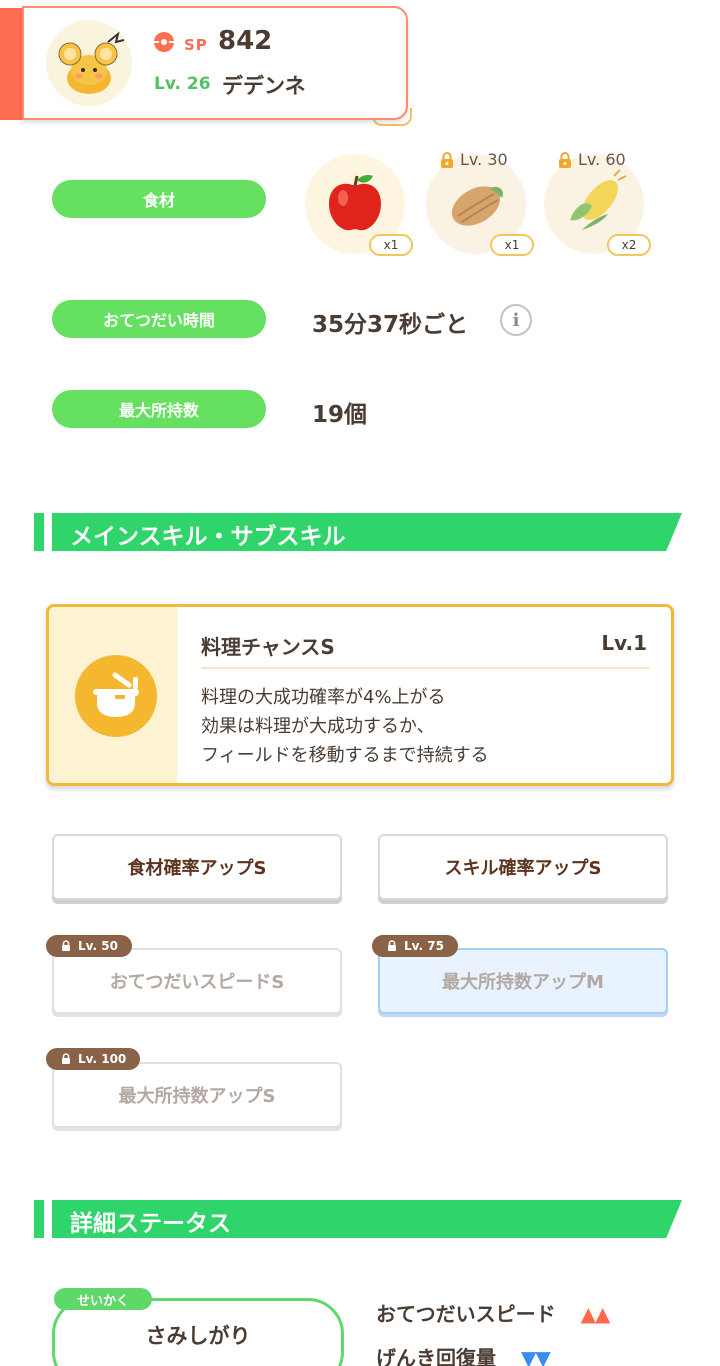 This screenshot has height=1366, width=720. What do you see at coordinates (523, 867) in the screenshot?
I see `sub-skill-button-2: スキル確率アップS` at bounding box center [523, 867].